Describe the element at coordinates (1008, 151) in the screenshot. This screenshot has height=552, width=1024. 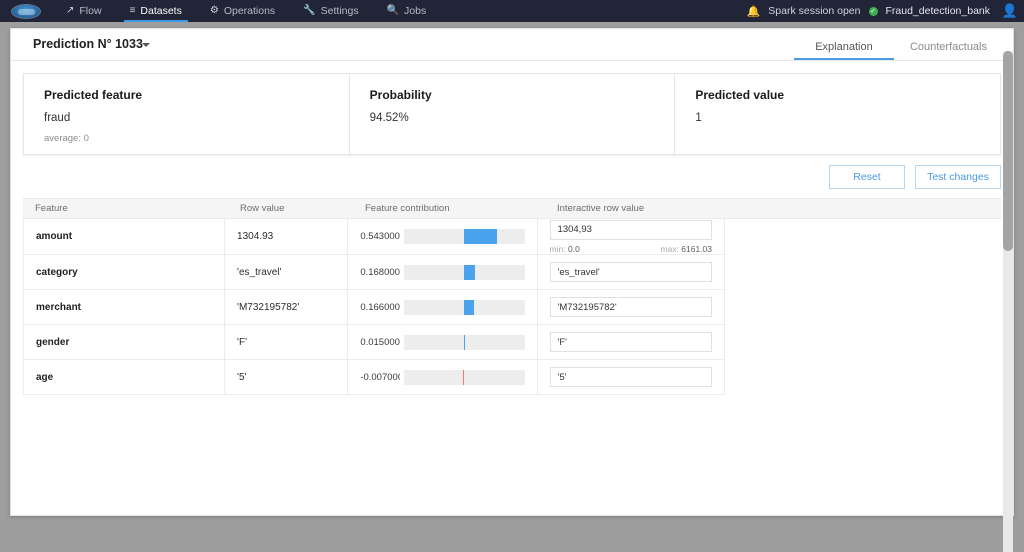
I see `scrollbar-thumb` at that location.